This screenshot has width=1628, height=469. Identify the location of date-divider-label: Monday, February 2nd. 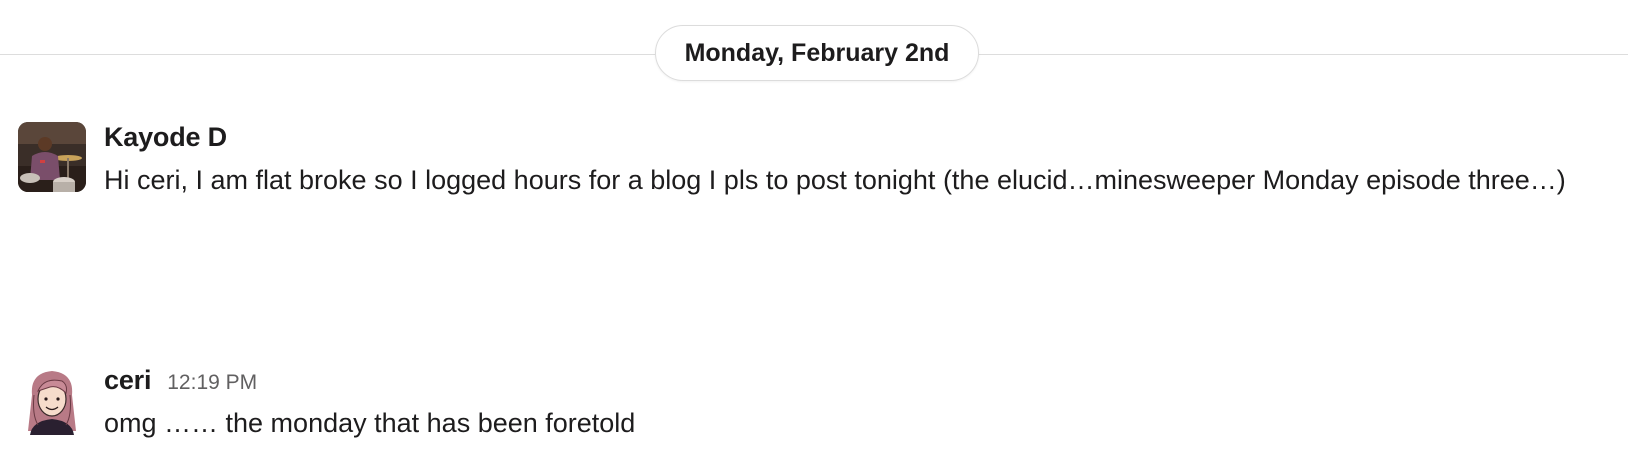
(817, 52).